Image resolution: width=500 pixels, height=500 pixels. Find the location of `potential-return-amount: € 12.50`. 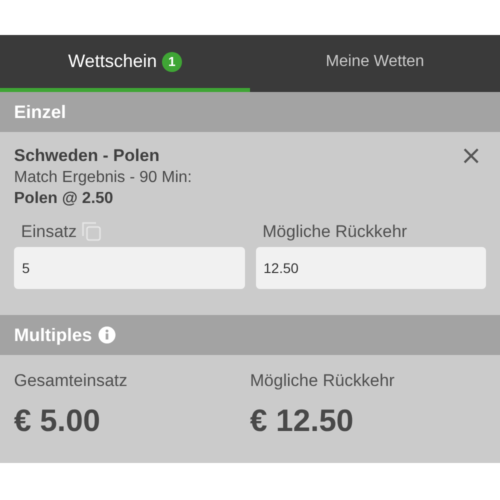

potential-return-amount: € 12.50 is located at coordinates (302, 421).